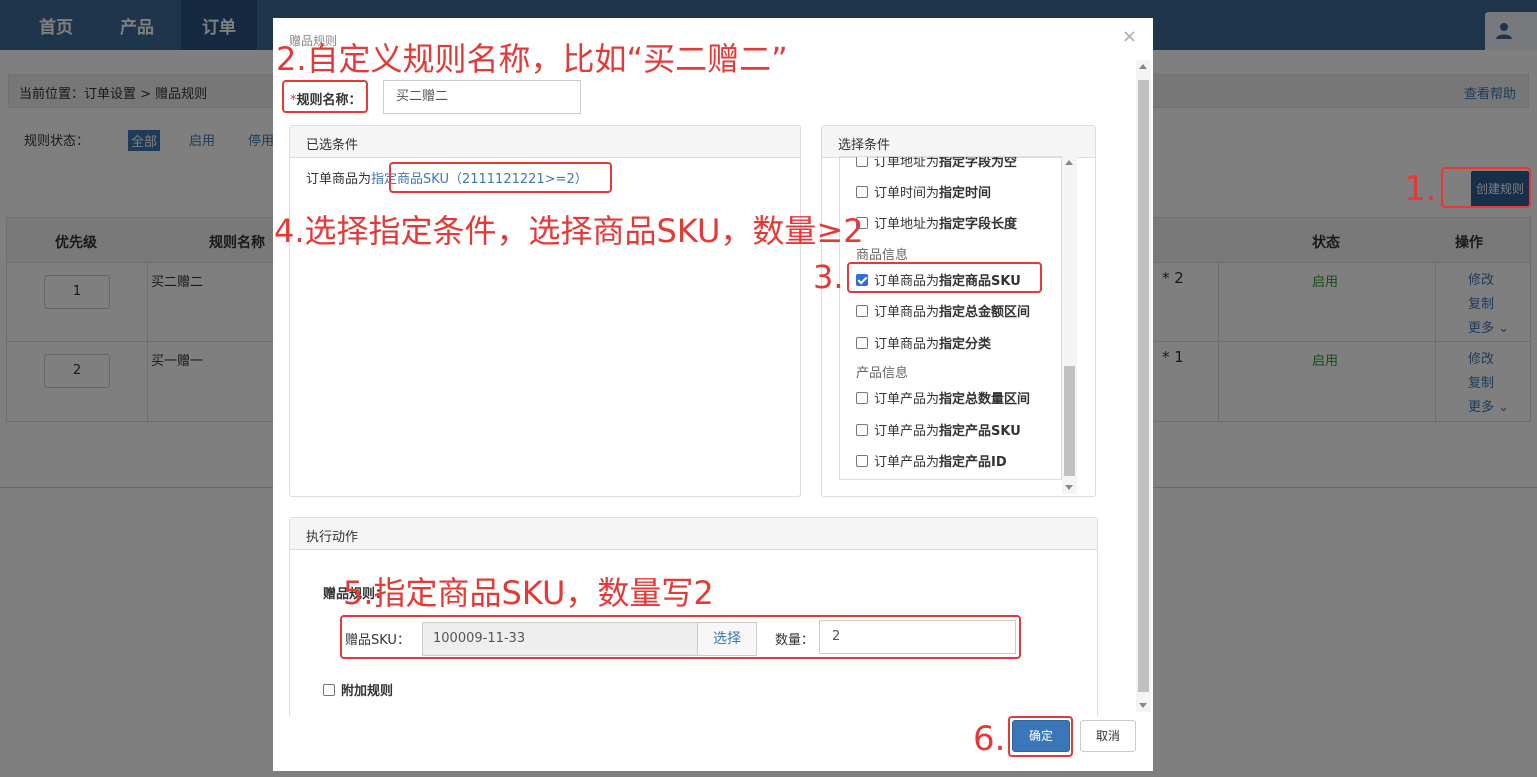  Describe the element at coordinates (532, 59) in the screenshot. I see `annotation-step2: 2.自定义规则名称，比如“买二赠二”` at that location.